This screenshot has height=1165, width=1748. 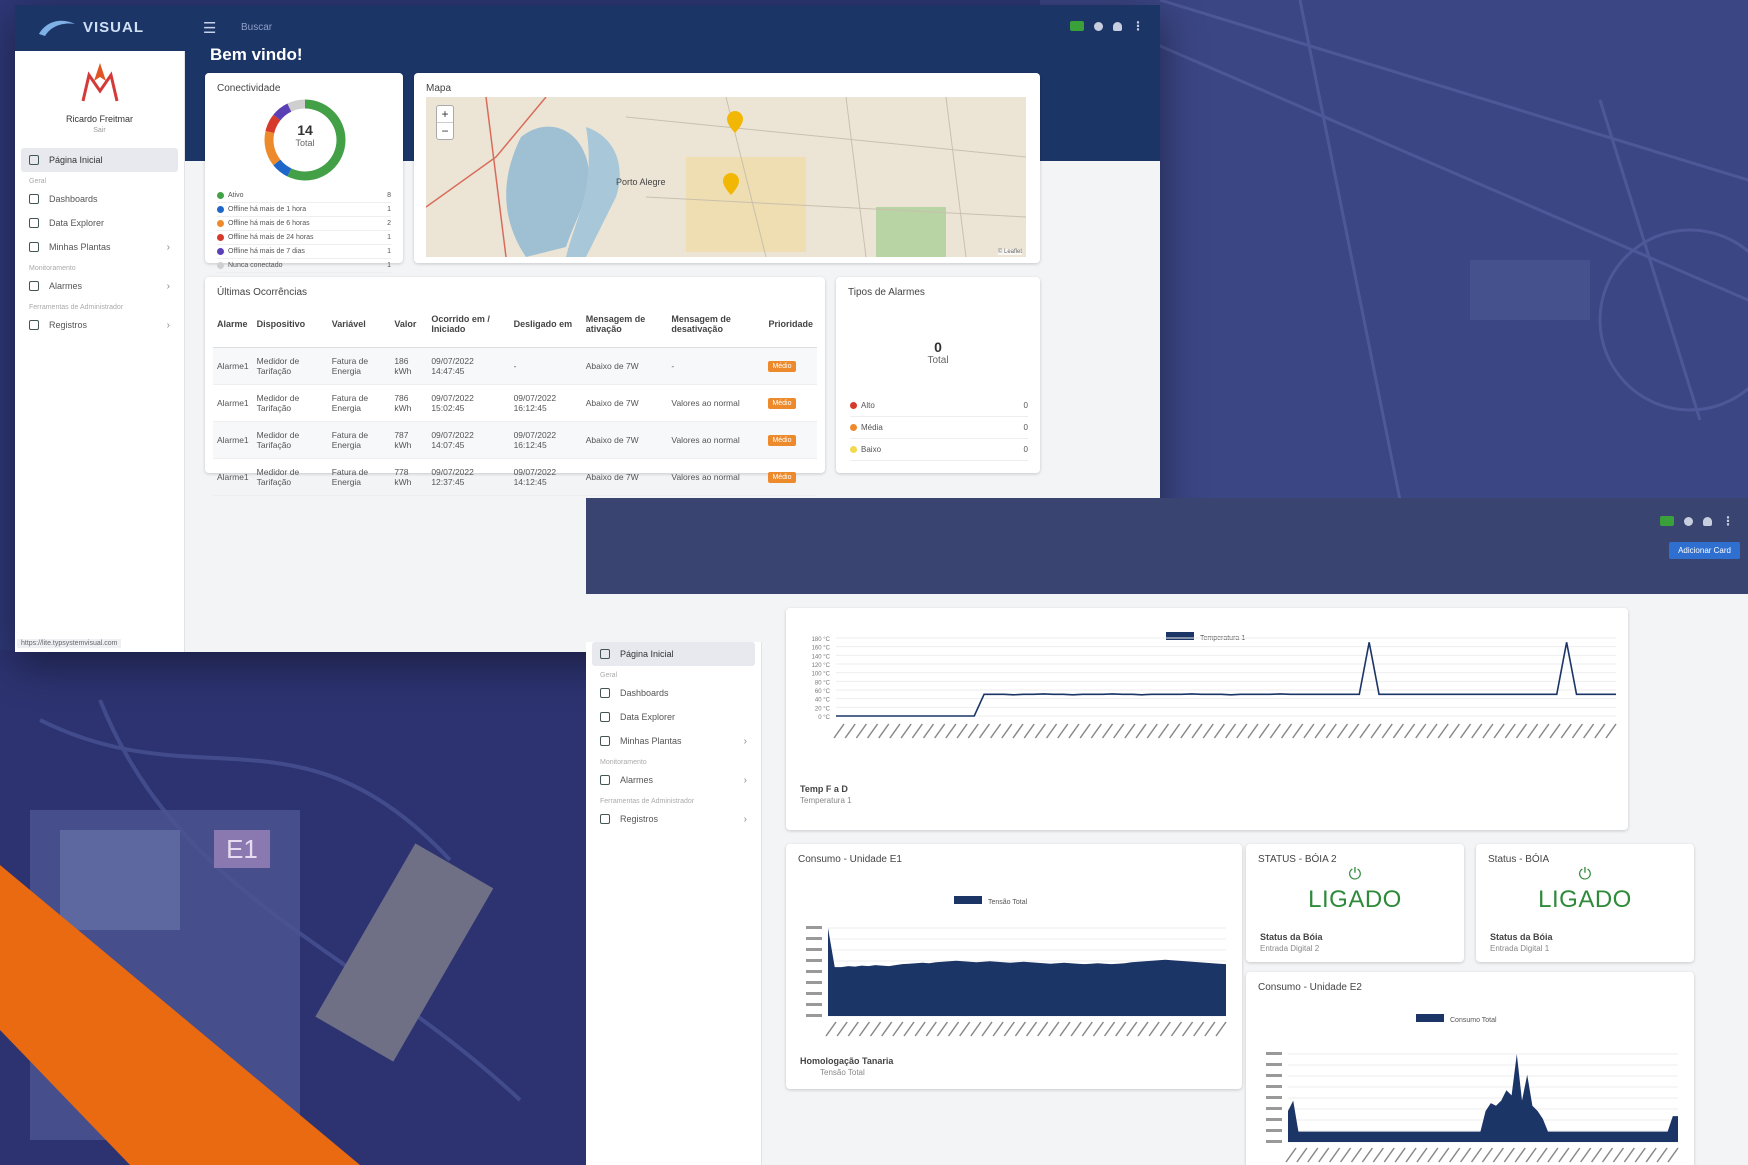 I want to click on zoom-out-button: −, so click(x=445, y=131).